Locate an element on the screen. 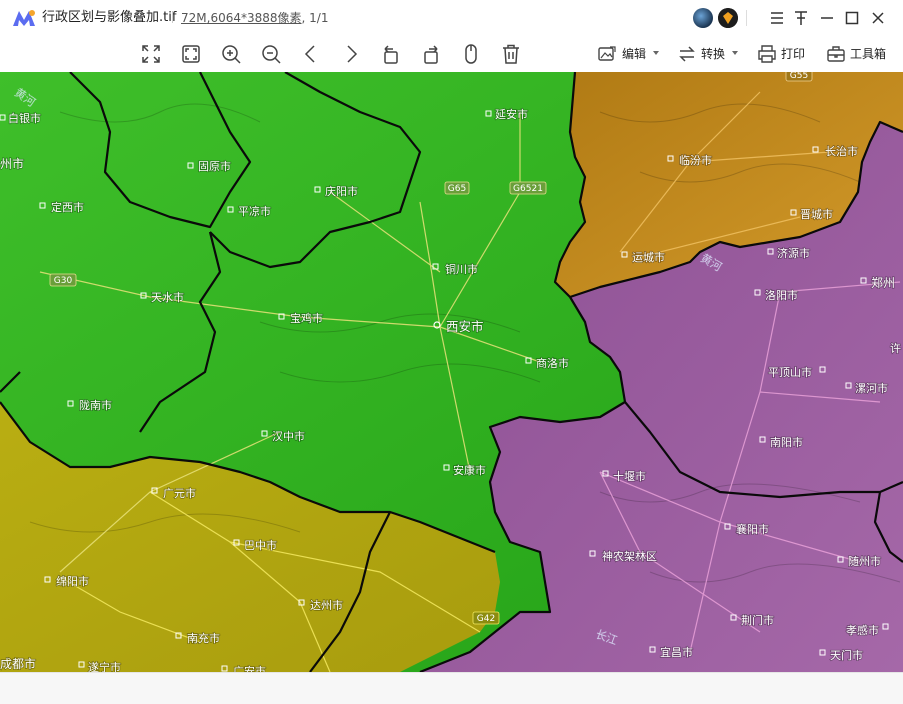  city-label: 天门市 is located at coordinates (846, 655).